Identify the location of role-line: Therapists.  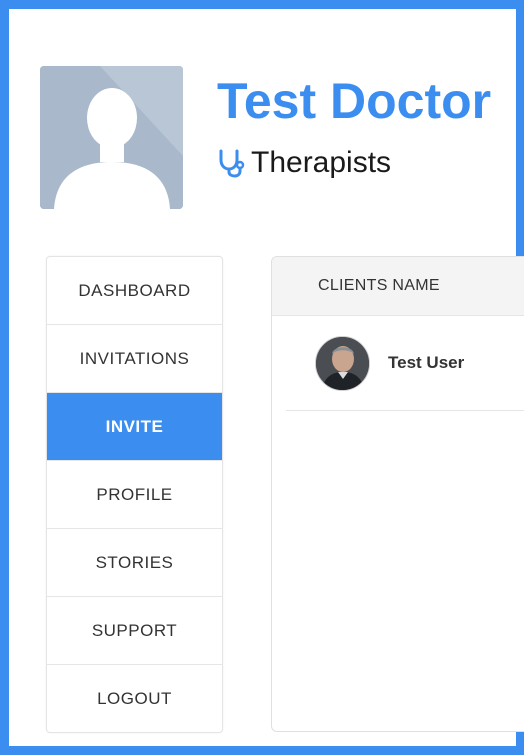
(304, 163).